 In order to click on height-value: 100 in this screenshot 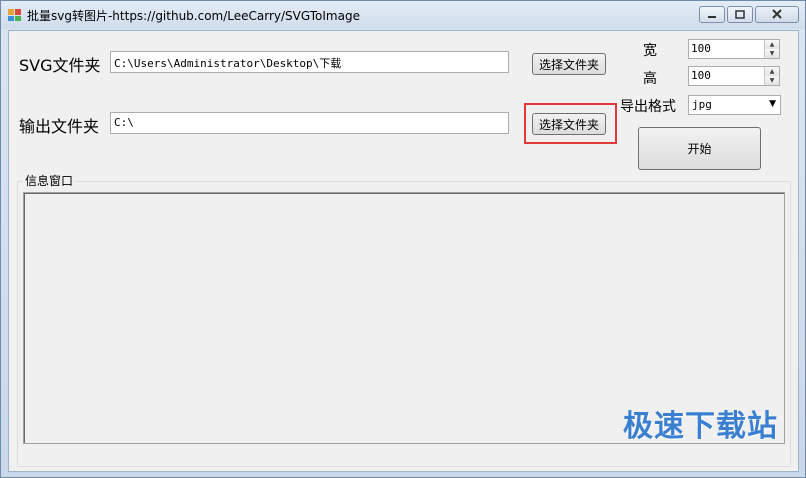, I will do `click(701, 75)`.